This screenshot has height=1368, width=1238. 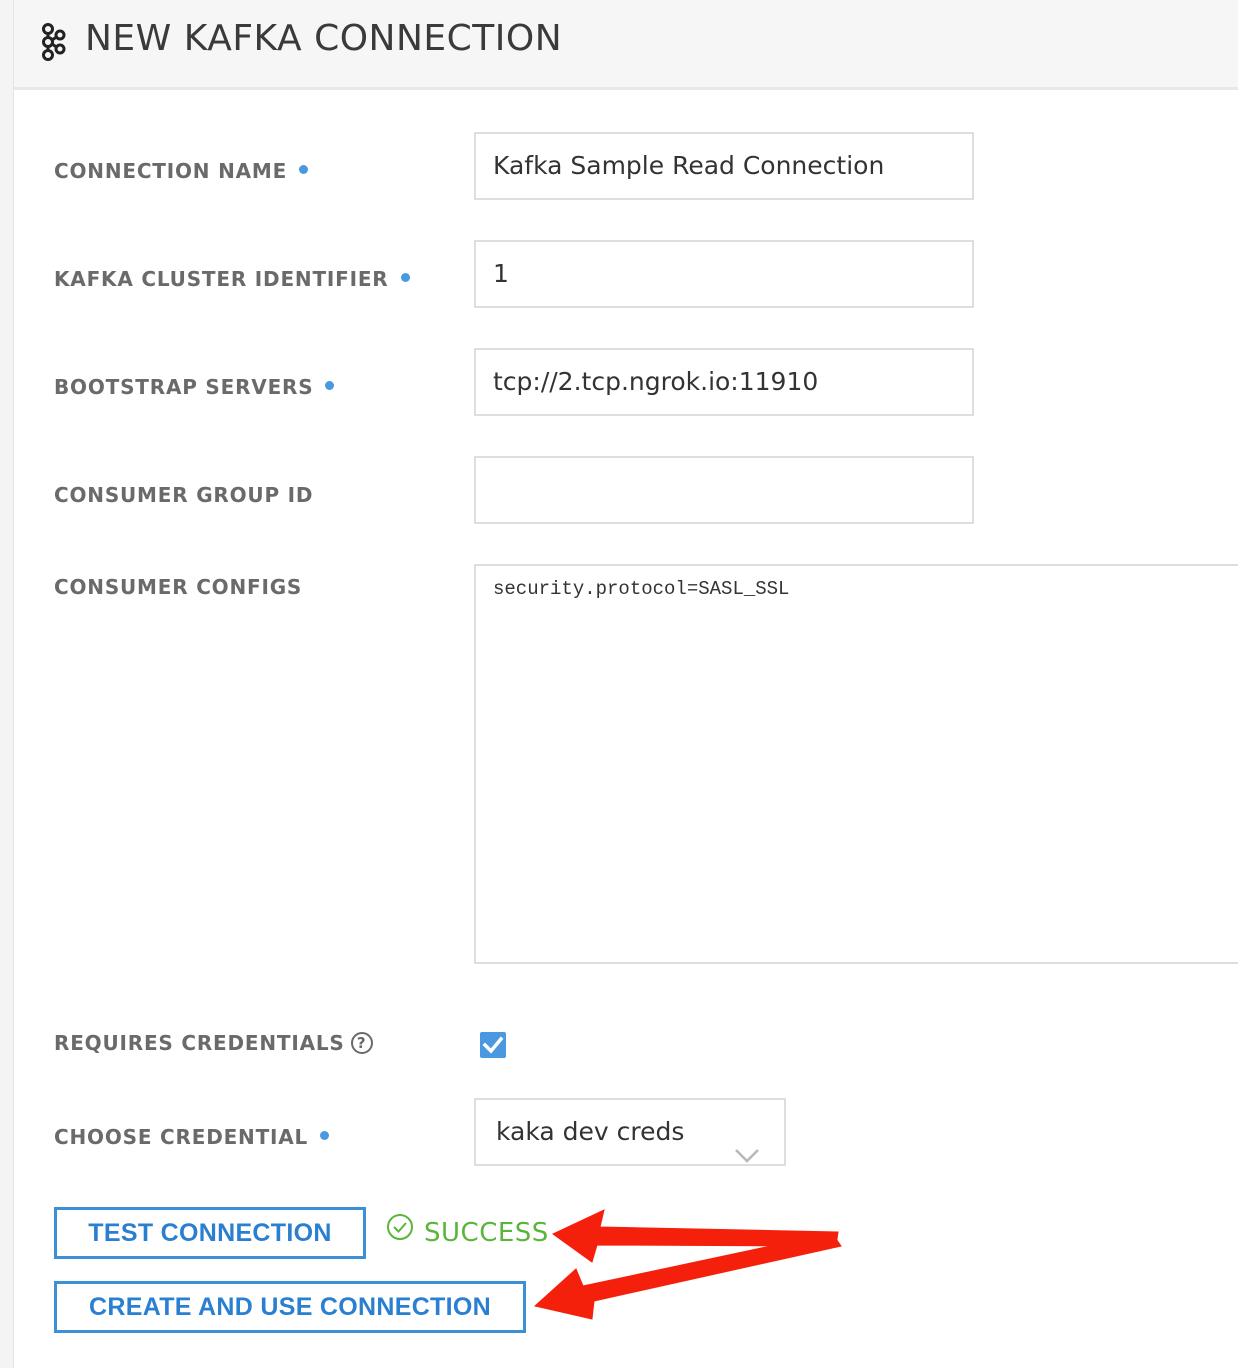 I want to click on create-and-use-connection-button: CREATE AND USE CONNECTION, so click(x=290, y=1307).